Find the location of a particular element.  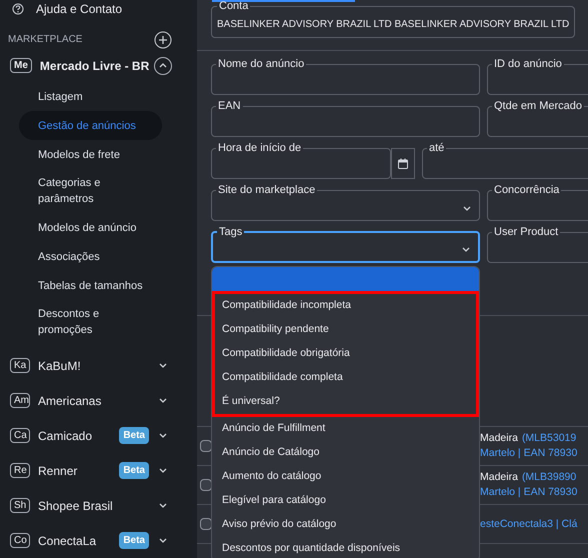

field-label: até is located at coordinates (437, 148).